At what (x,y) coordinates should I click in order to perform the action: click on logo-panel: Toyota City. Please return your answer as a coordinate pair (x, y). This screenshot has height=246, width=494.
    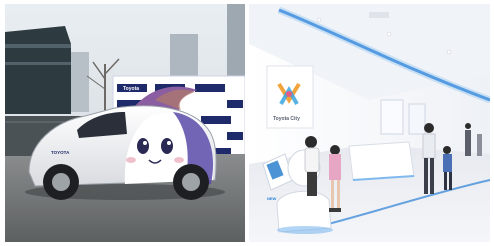
    Looking at the image, I should click on (290, 97).